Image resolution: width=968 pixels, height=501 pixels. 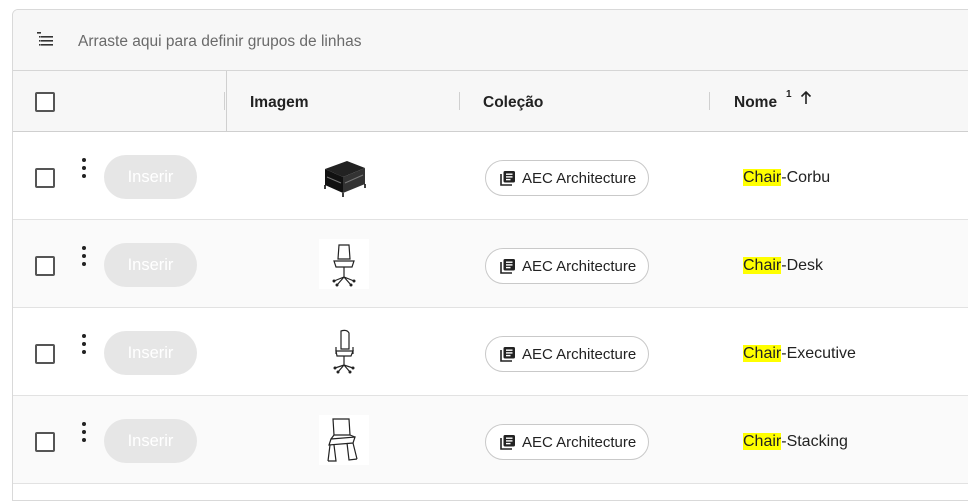 I want to click on item-name-rest: -Stacking, so click(x=814, y=441).